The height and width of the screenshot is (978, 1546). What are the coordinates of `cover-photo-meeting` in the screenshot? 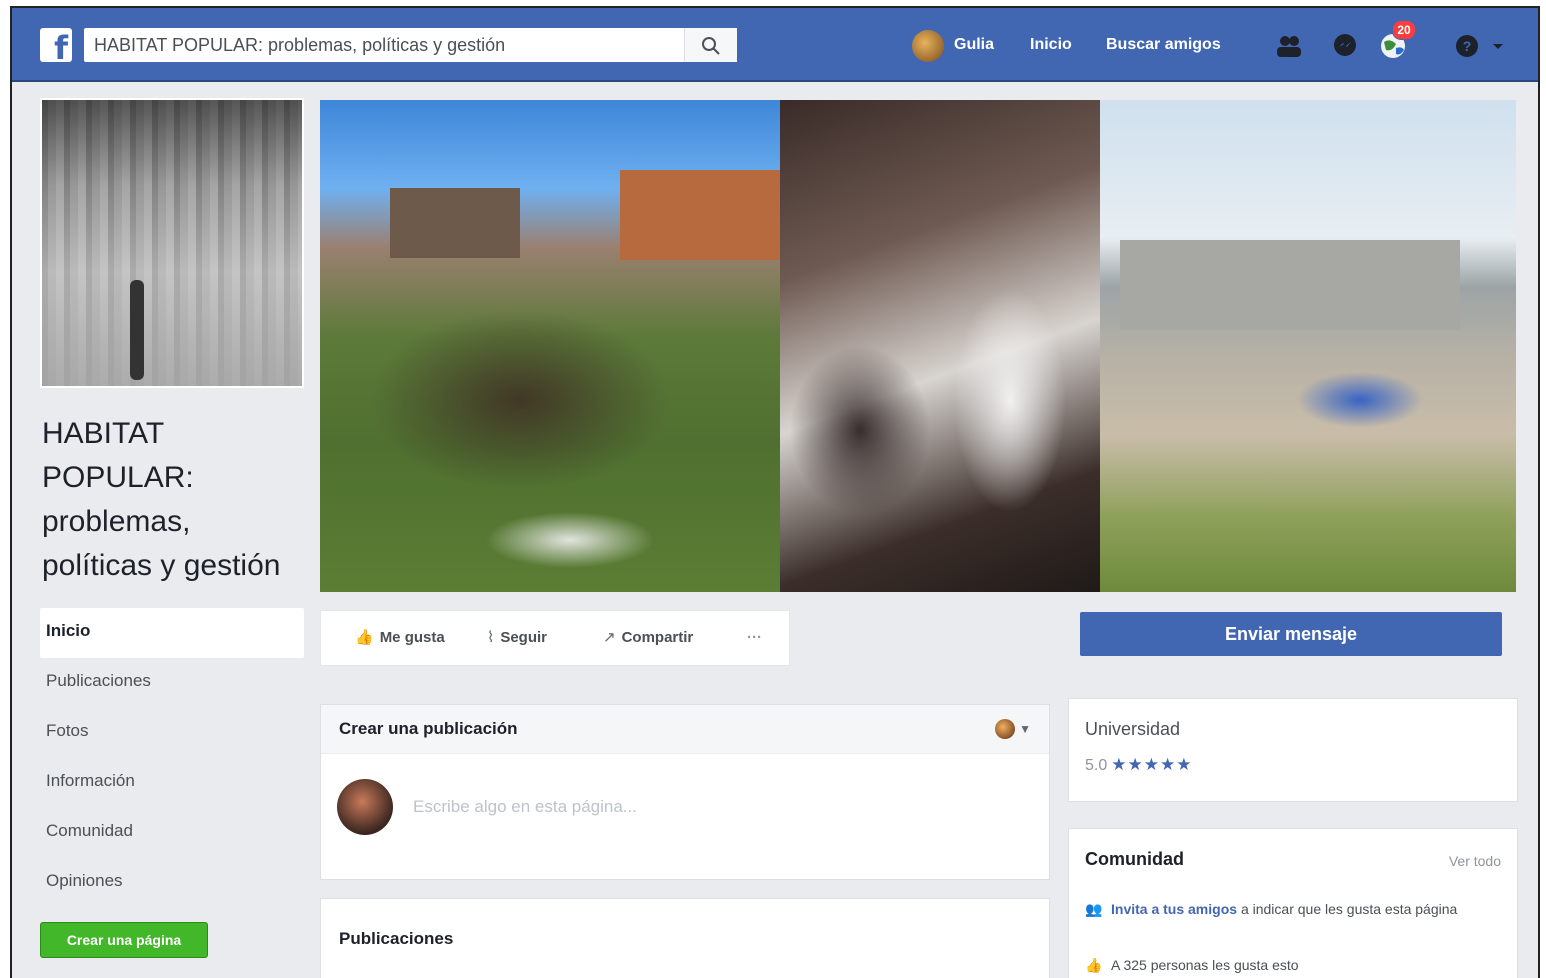 It's located at (550, 346).